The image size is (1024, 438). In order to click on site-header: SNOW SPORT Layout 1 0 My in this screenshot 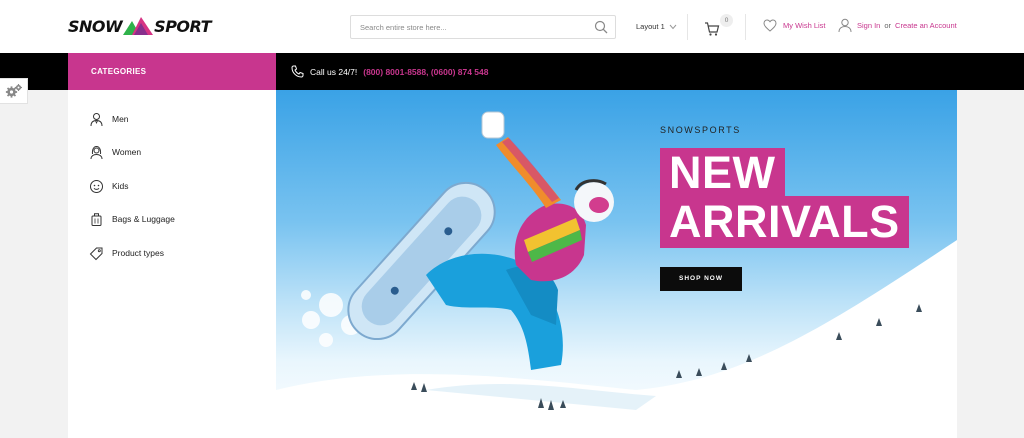, I will do `click(512, 26)`.